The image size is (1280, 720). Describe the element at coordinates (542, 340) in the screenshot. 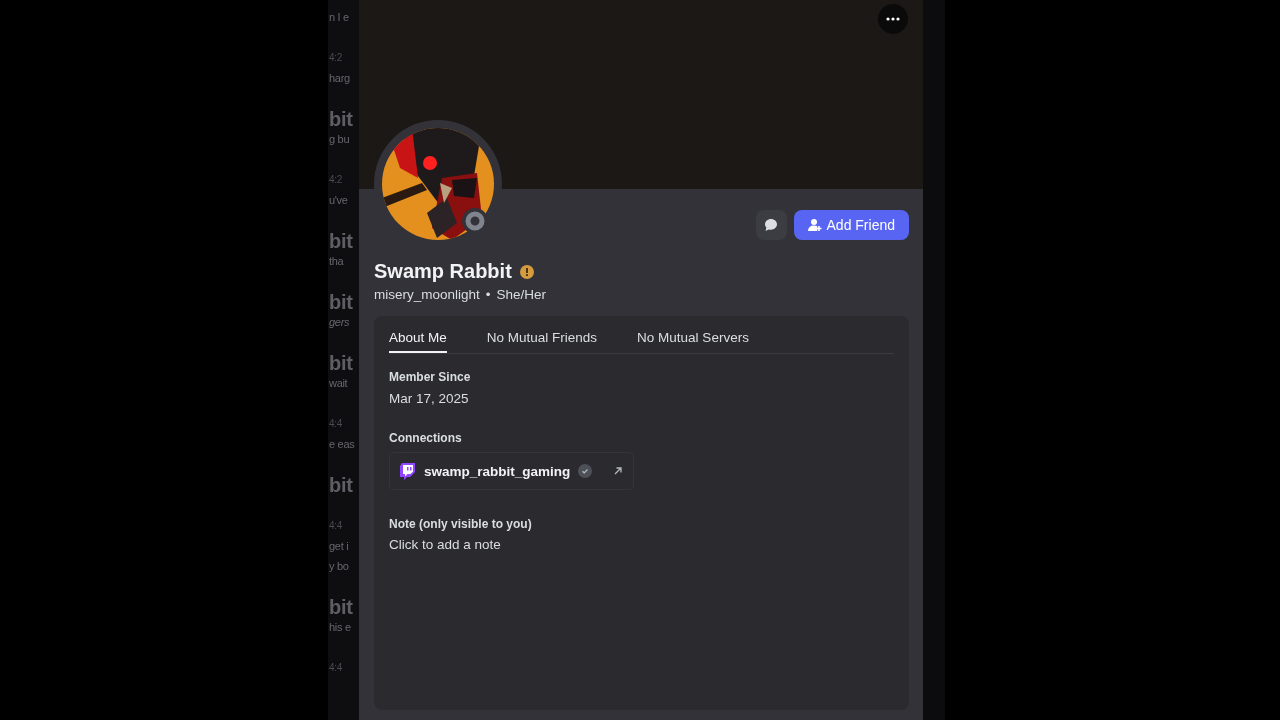

I see `profile-tab: No Mutual Friends` at that location.